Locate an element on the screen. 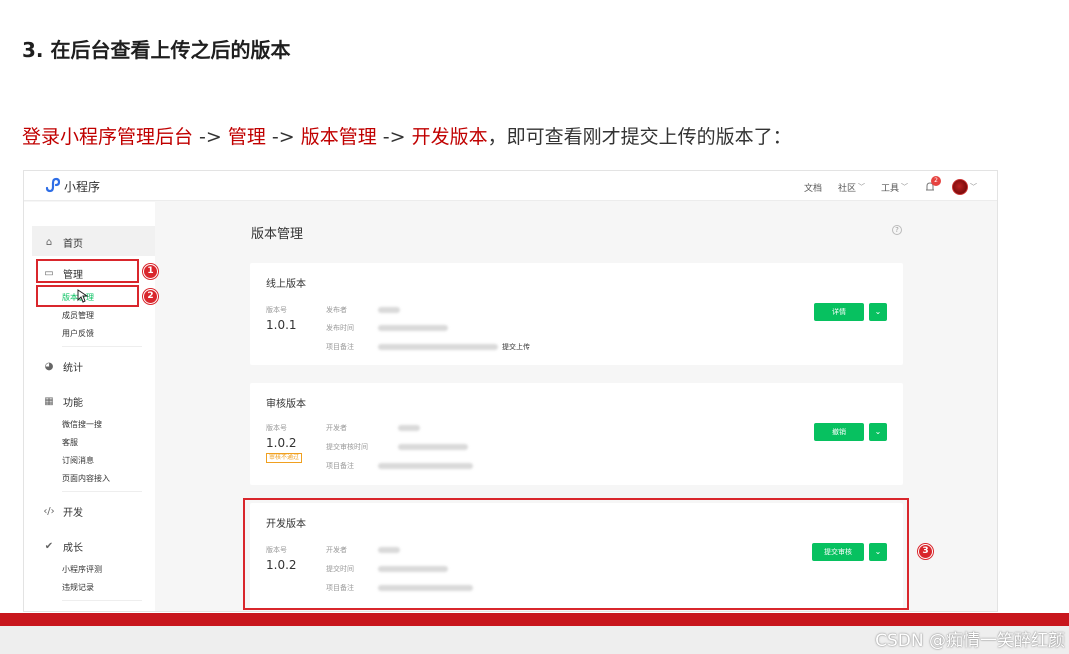  intro-tail: ，即可查看刚才提交上传的版本了： is located at coordinates (639, 137).